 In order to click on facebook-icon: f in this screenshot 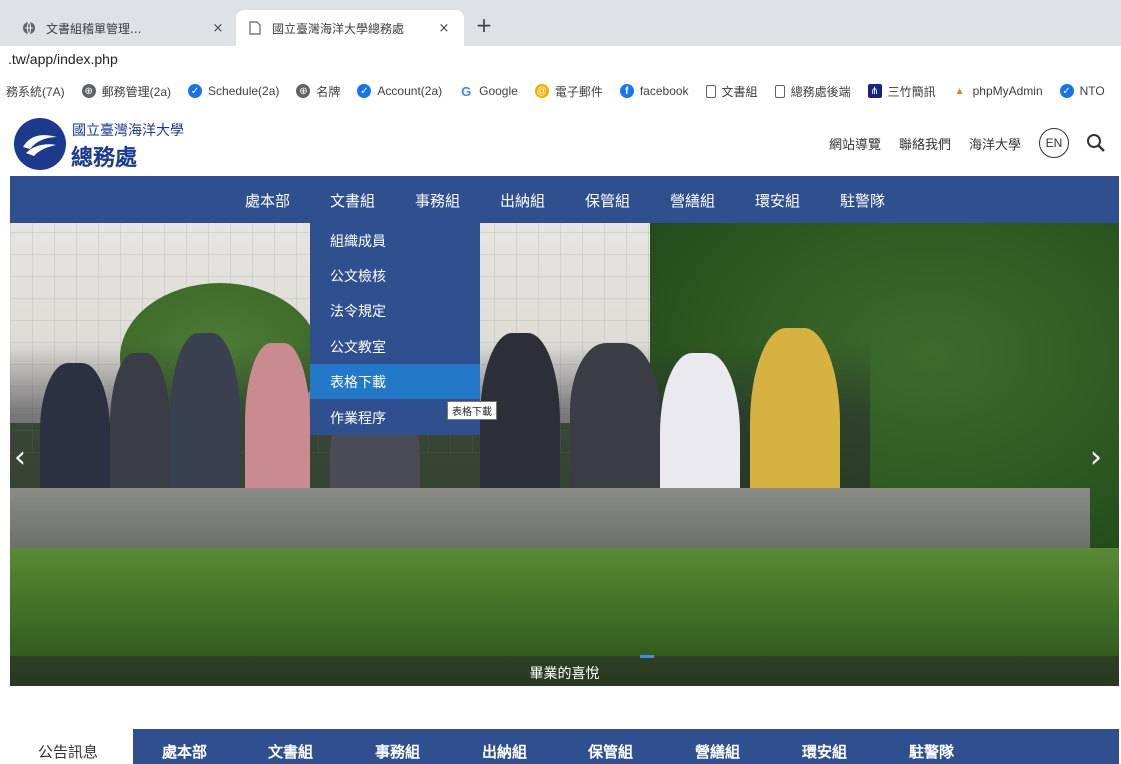, I will do `click(626, 91)`.